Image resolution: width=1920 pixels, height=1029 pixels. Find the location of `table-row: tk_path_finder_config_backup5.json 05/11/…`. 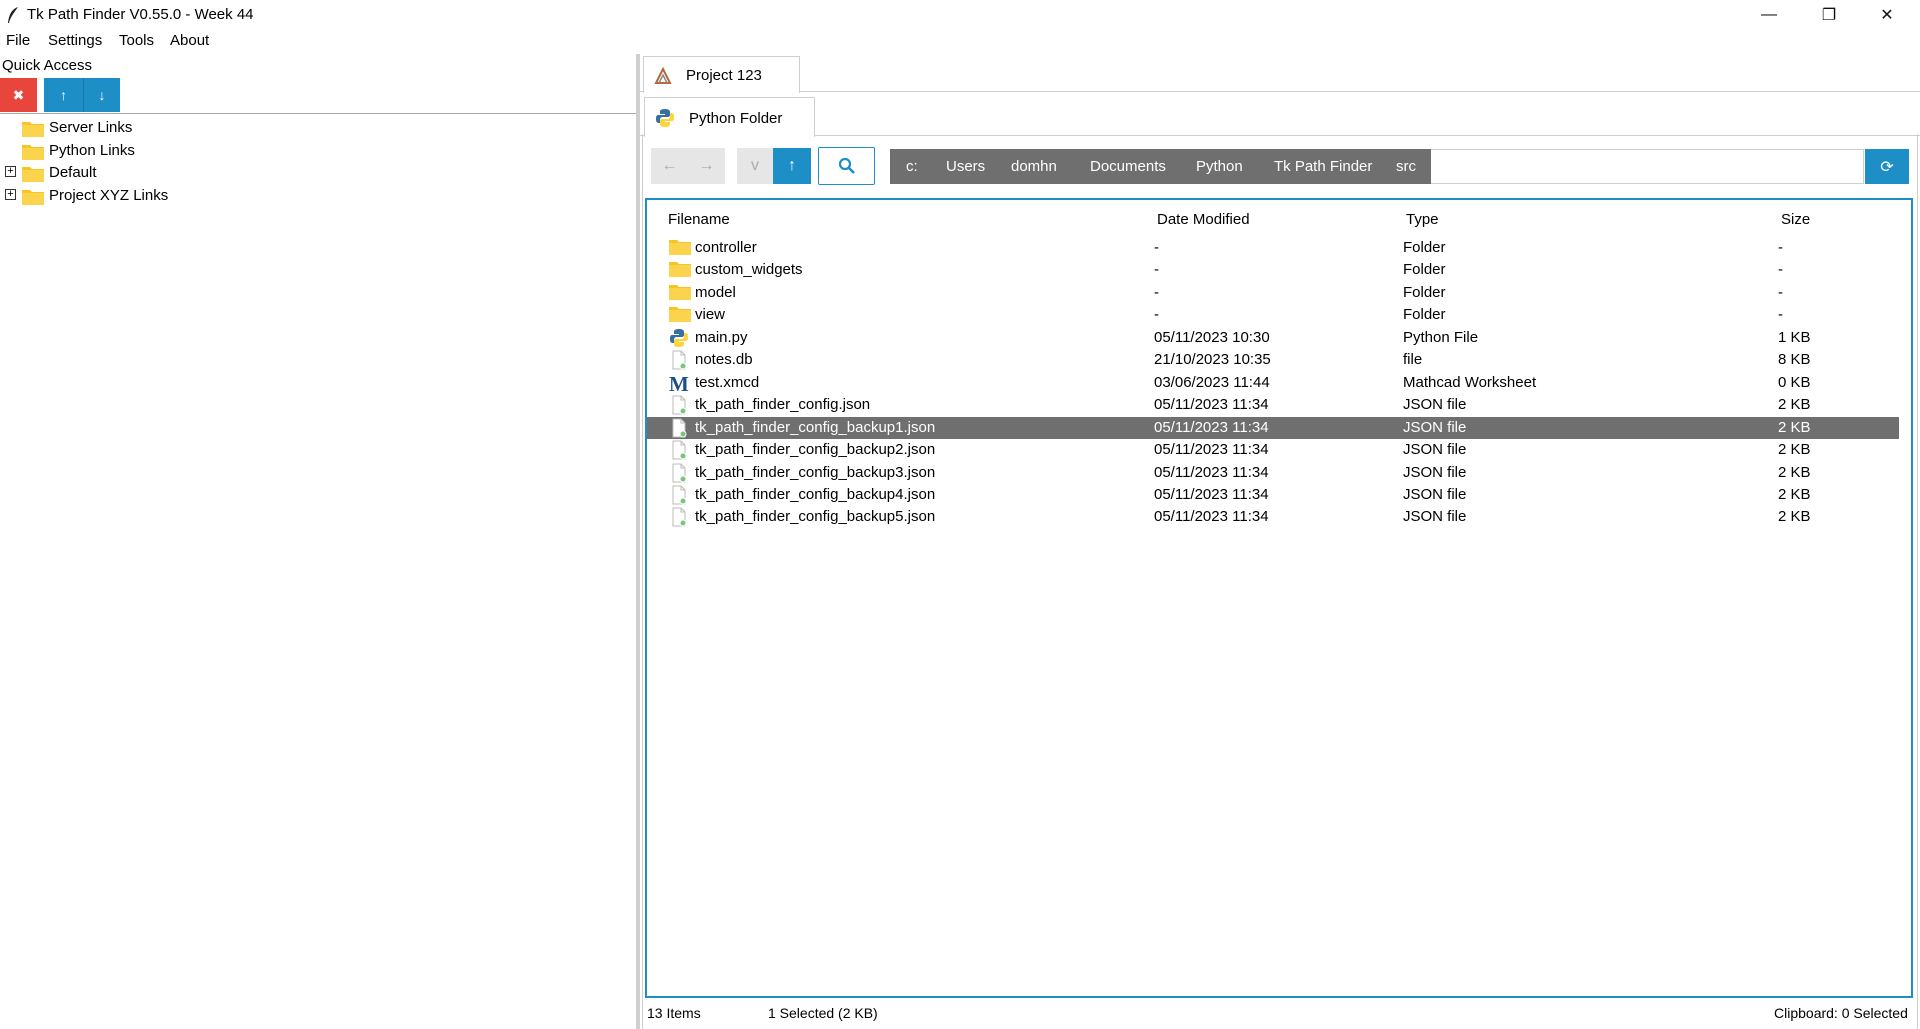

table-row: tk_path_finder_config_backup5.json 05/11/… is located at coordinates (1273, 517).